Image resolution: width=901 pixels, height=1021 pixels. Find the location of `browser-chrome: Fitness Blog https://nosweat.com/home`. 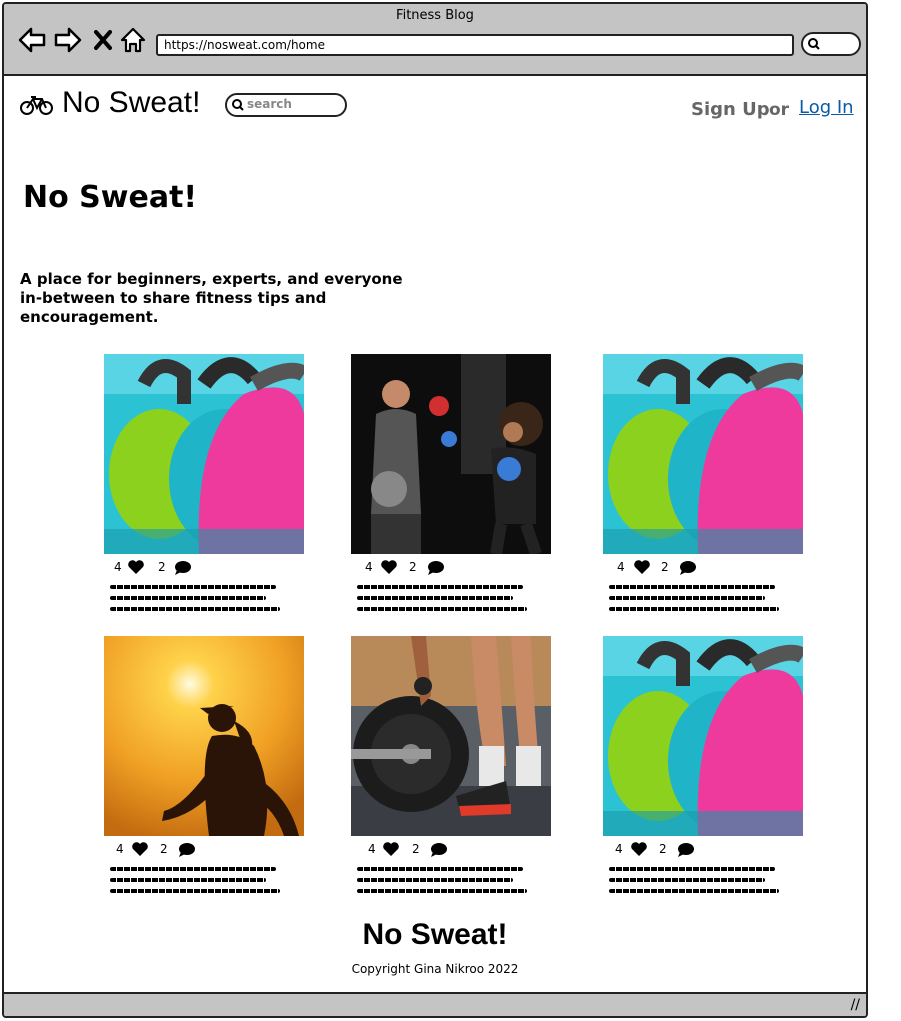

browser-chrome: Fitness Blog https://nosweat.com/home is located at coordinates (435, 40).